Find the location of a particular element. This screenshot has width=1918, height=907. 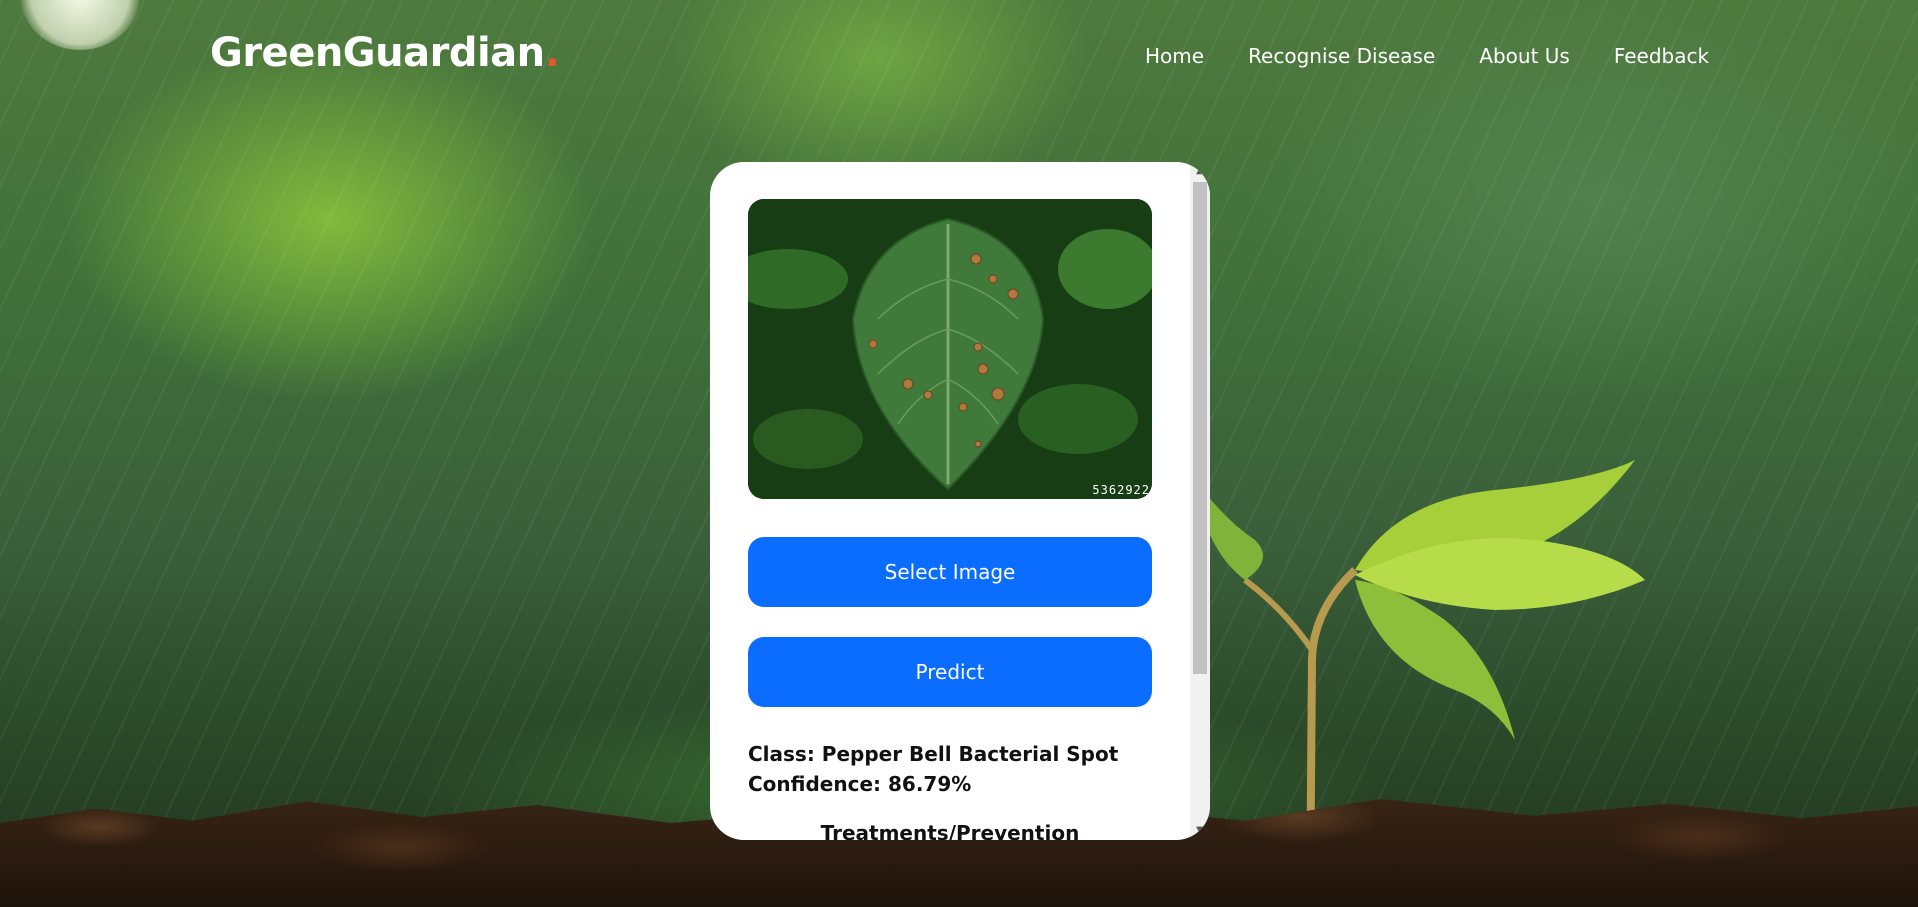

card-scrollbar: ▲ ▼ is located at coordinates (1200, 501).